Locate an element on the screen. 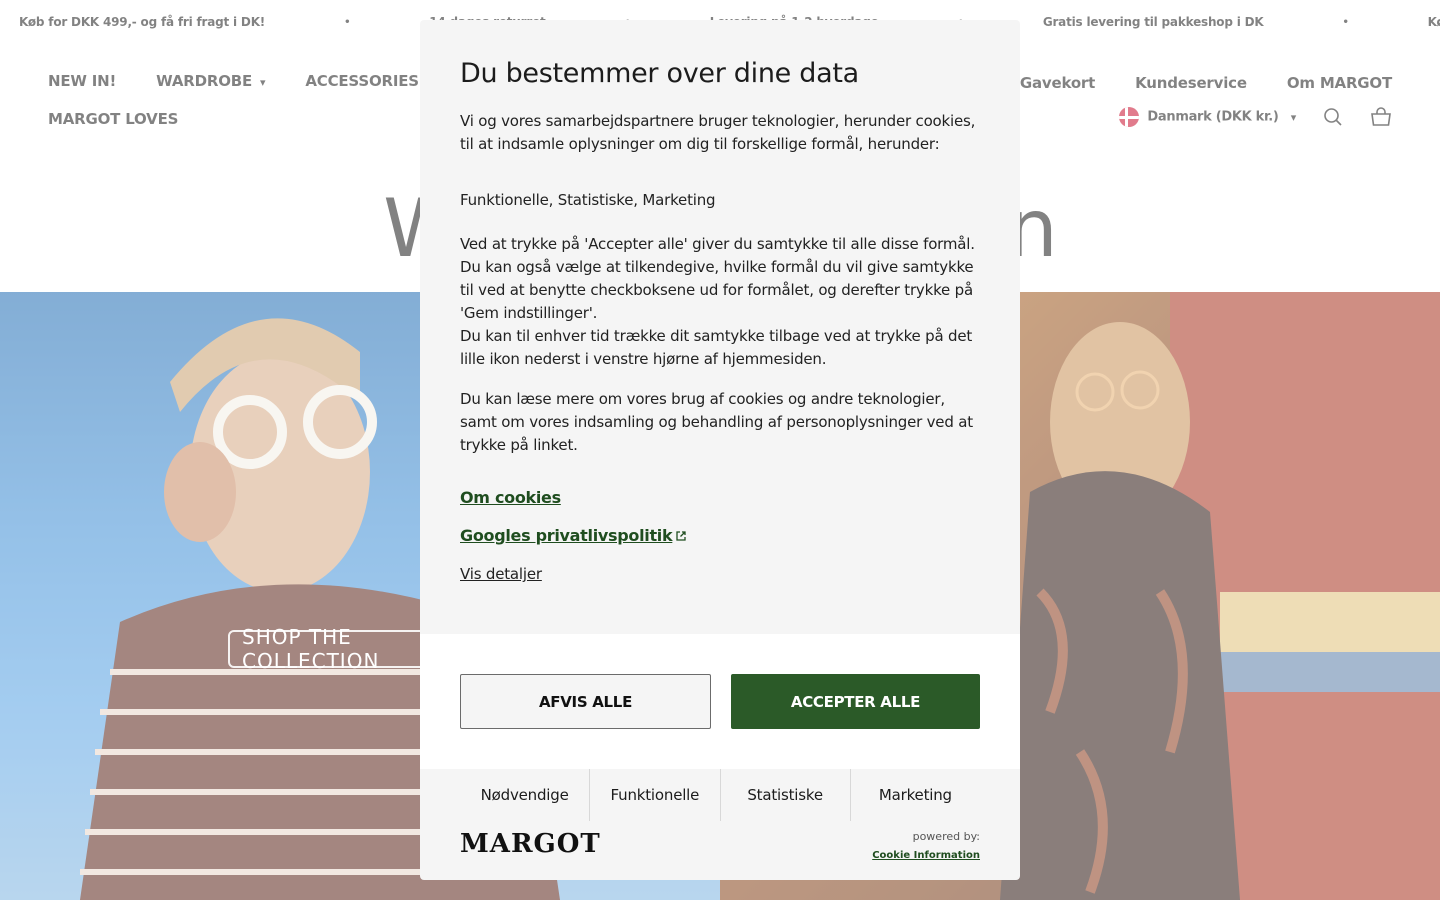  tab-statistics: Statistiske is located at coordinates (786, 795).